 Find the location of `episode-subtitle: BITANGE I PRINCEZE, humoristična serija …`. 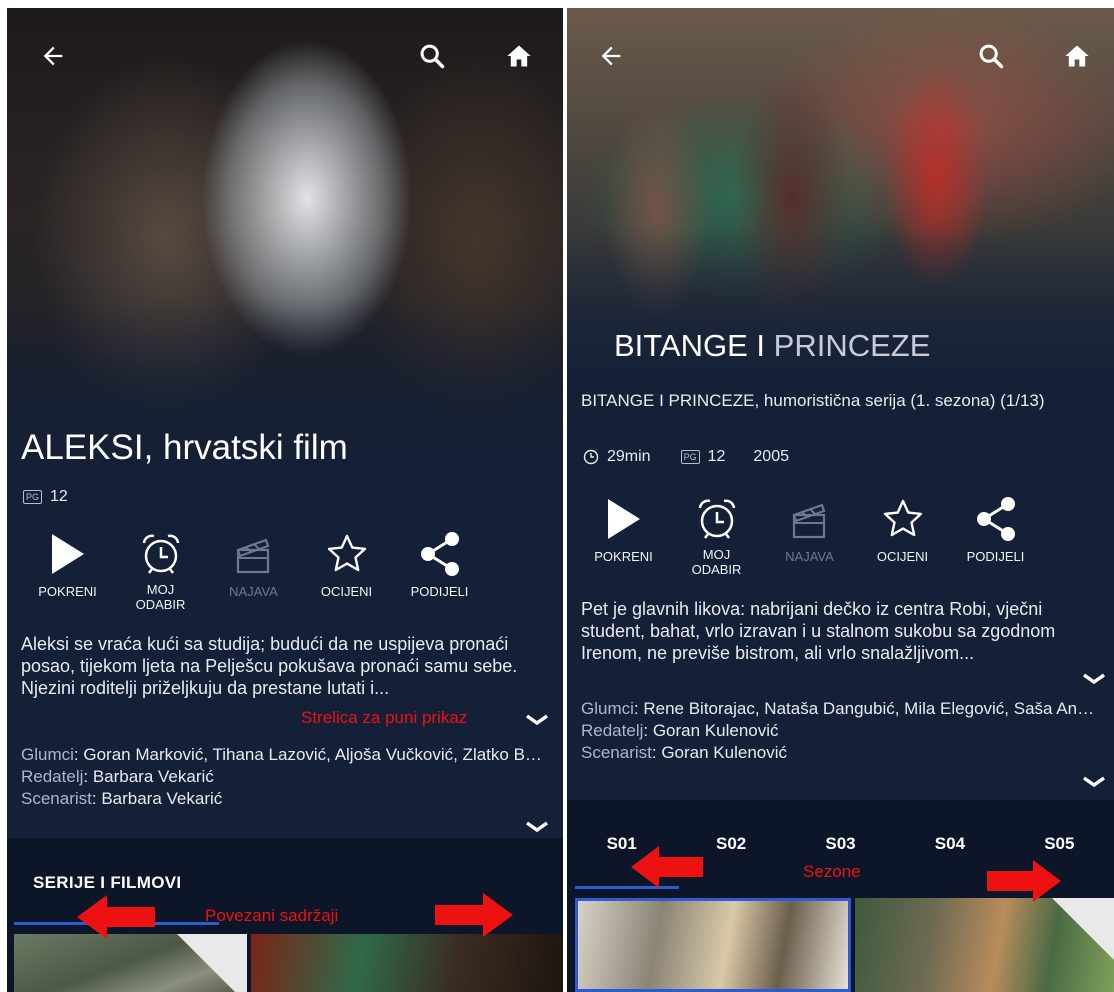

episode-subtitle: BITANGE I PRINCEZE, humoristična serija … is located at coordinates (813, 400).